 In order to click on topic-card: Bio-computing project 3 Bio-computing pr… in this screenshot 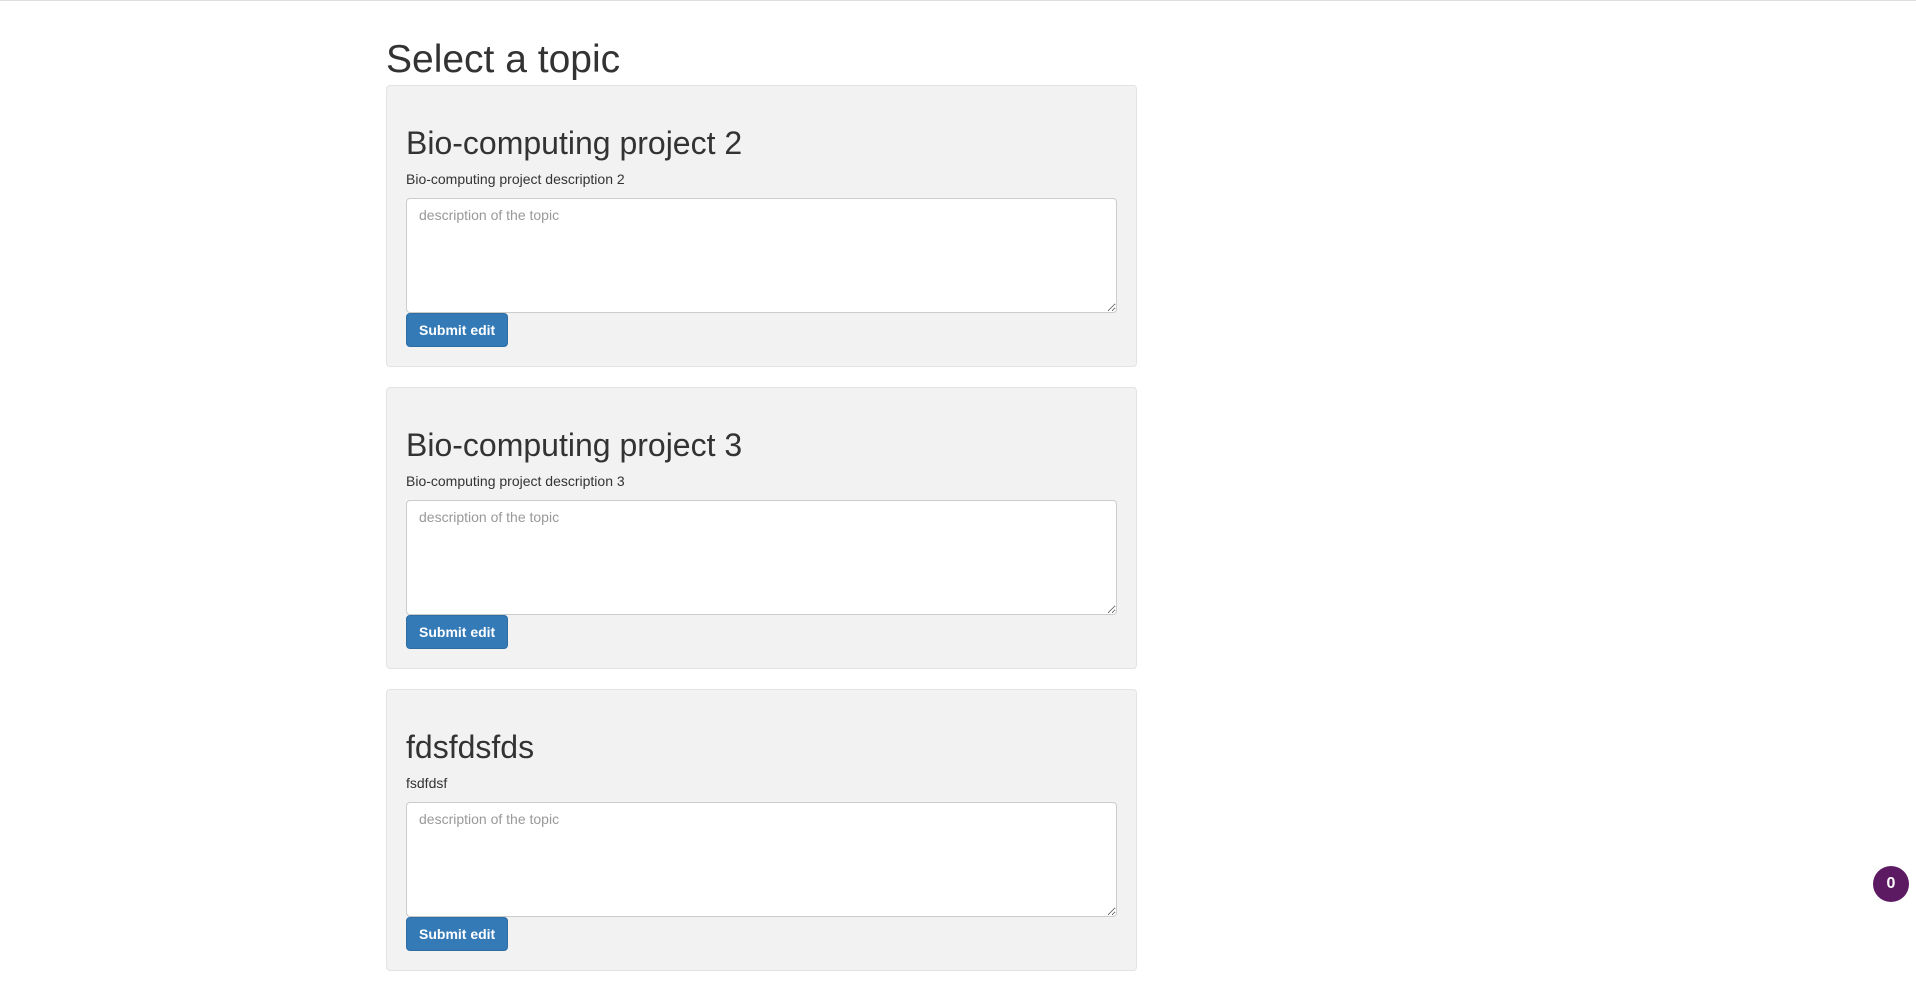, I will do `click(761, 528)`.